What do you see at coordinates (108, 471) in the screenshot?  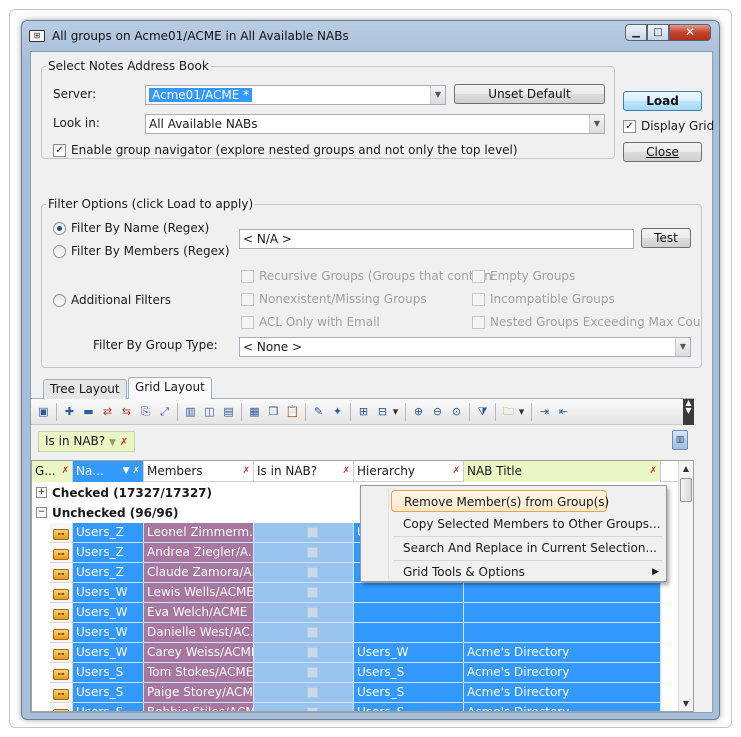 I see `column-header-name: Na... ▼ ✗` at bounding box center [108, 471].